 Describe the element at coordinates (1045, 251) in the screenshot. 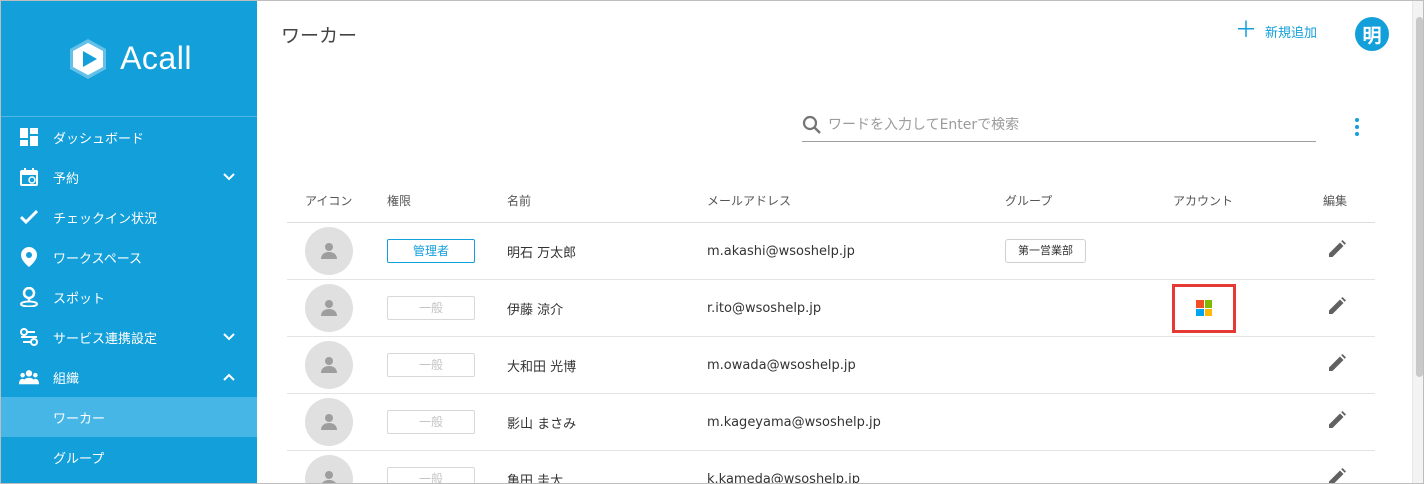

I see `group-chip: 第一営業部` at that location.